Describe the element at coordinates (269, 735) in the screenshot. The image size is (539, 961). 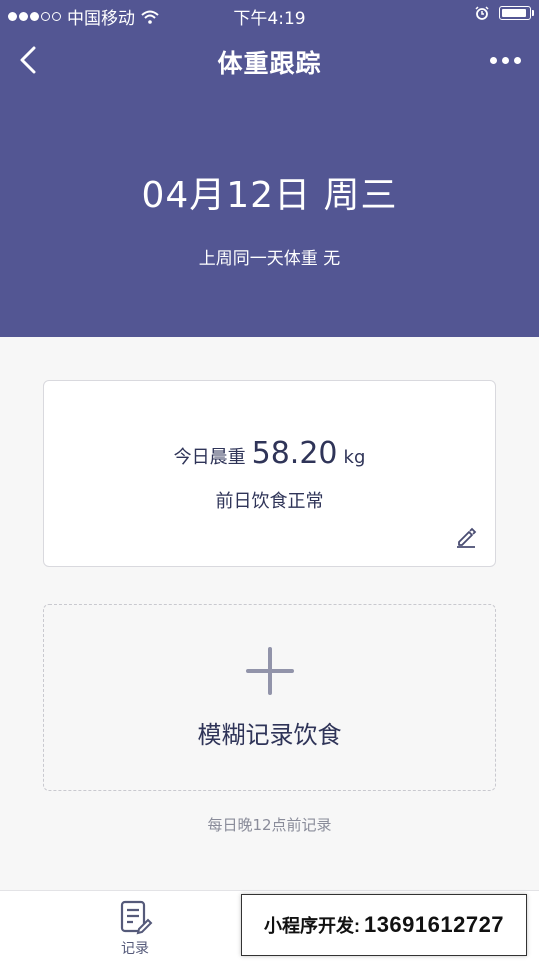
I see `add-diet-label: 模糊记录饮食` at that location.